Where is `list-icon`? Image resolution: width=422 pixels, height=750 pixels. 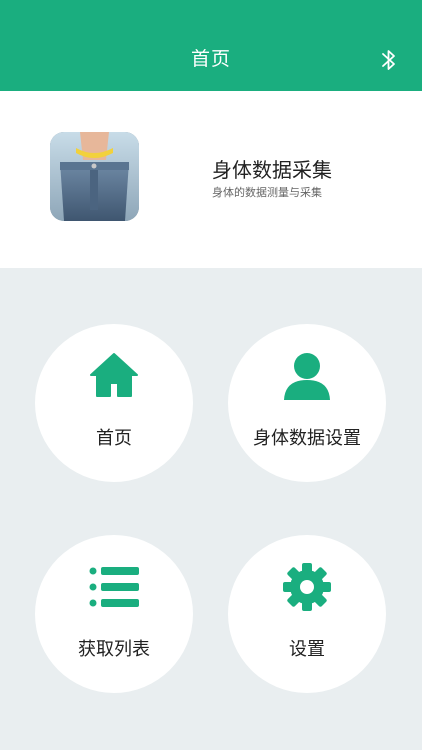
list-icon is located at coordinates (114, 587).